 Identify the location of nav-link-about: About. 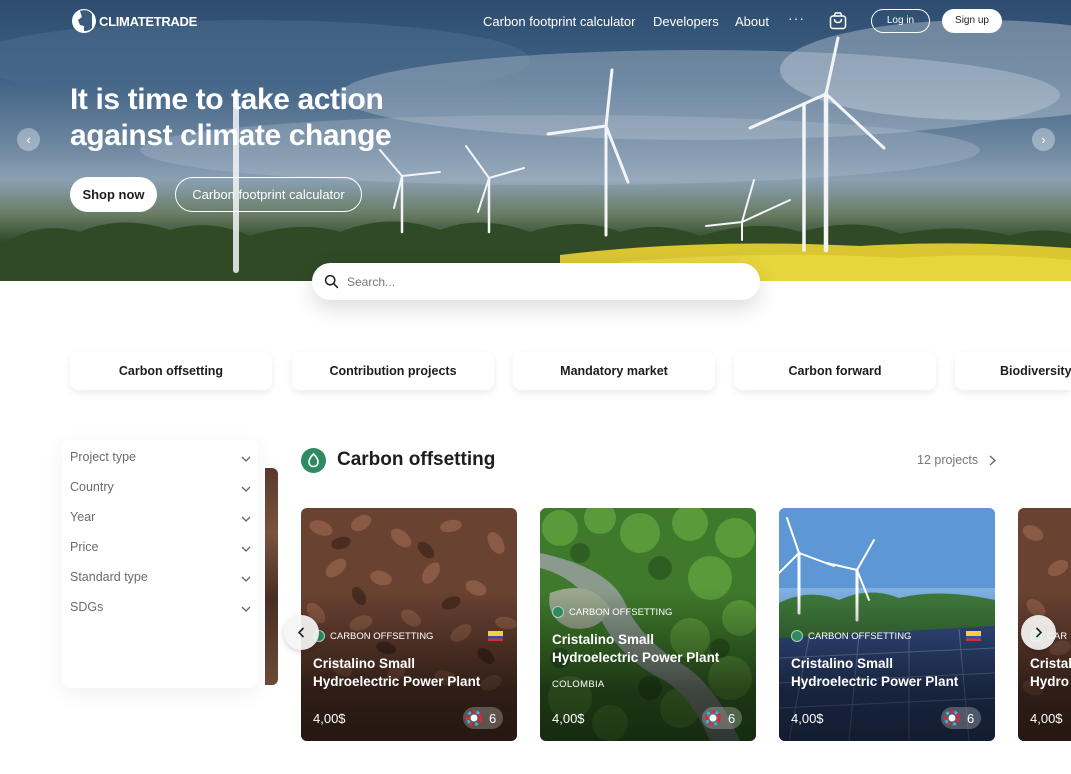
(752, 21).